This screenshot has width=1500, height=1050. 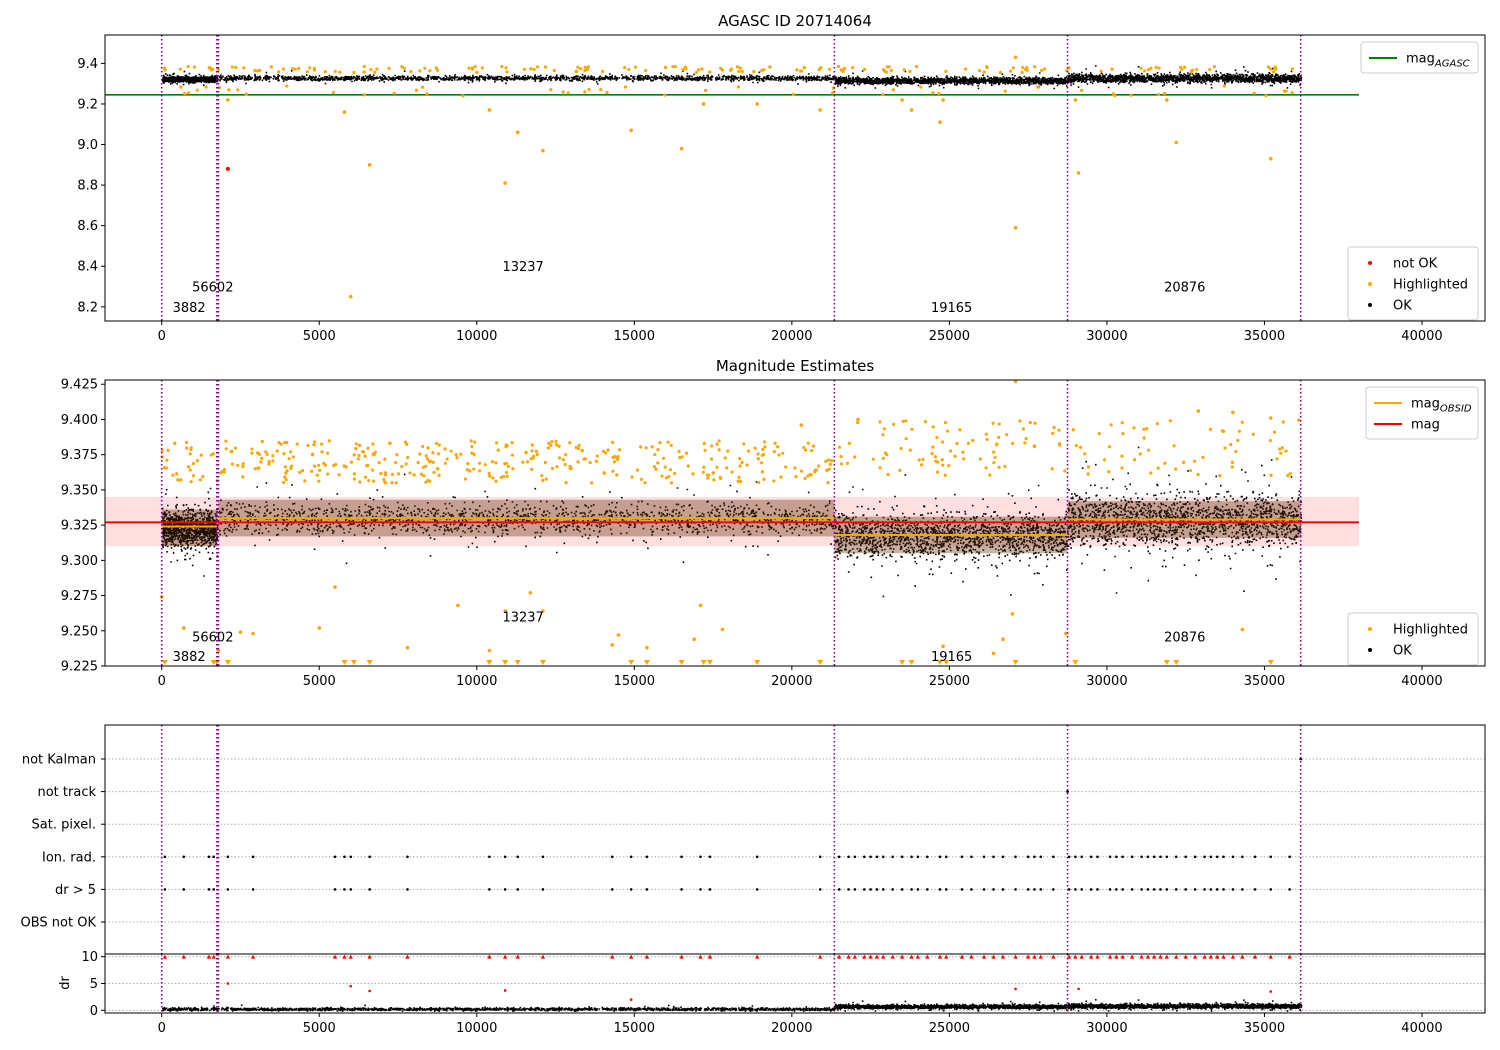 I want to click on y-tick-label: 9.300, so click(x=79, y=561).